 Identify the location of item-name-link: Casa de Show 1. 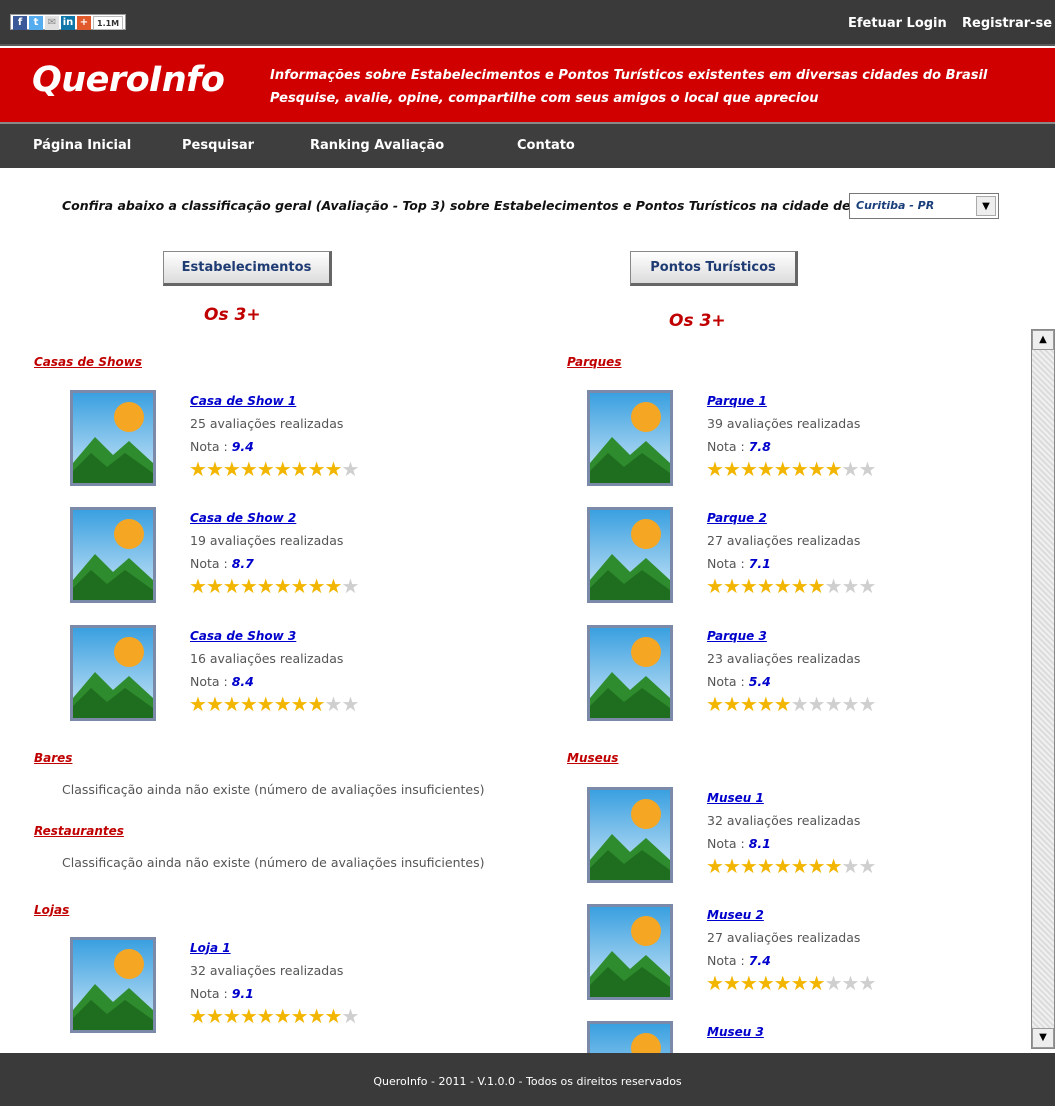
(243, 401).